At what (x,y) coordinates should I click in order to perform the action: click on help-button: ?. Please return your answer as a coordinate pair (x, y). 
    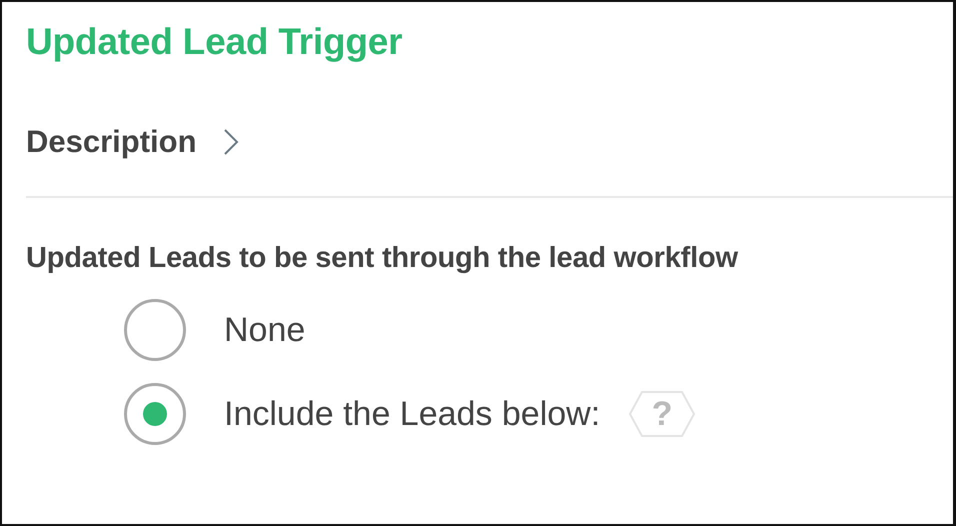
    Looking at the image, I should click on (662, 414).